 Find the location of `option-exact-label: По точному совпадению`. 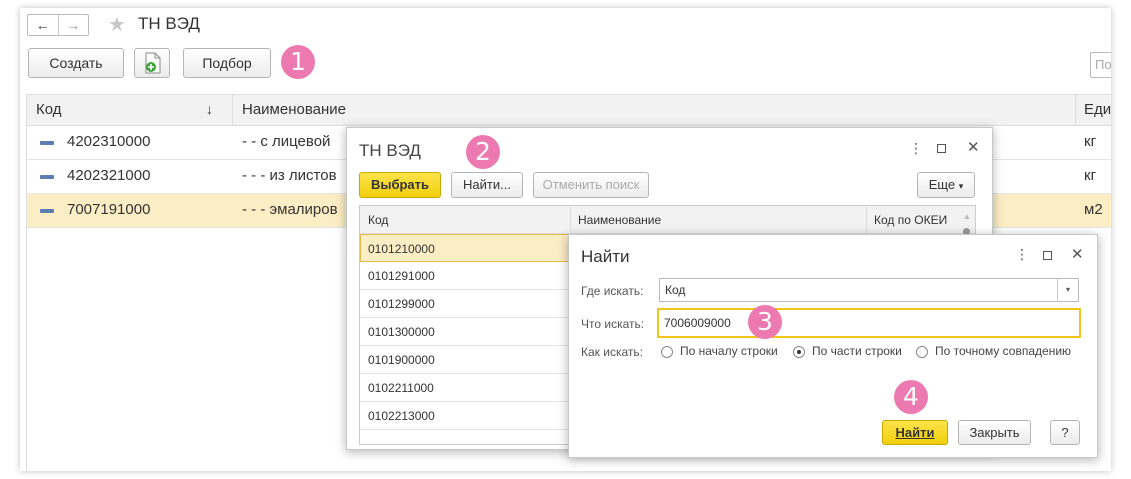

option-exact-label: По точному совпадению is located at coordinates (1003, 351).